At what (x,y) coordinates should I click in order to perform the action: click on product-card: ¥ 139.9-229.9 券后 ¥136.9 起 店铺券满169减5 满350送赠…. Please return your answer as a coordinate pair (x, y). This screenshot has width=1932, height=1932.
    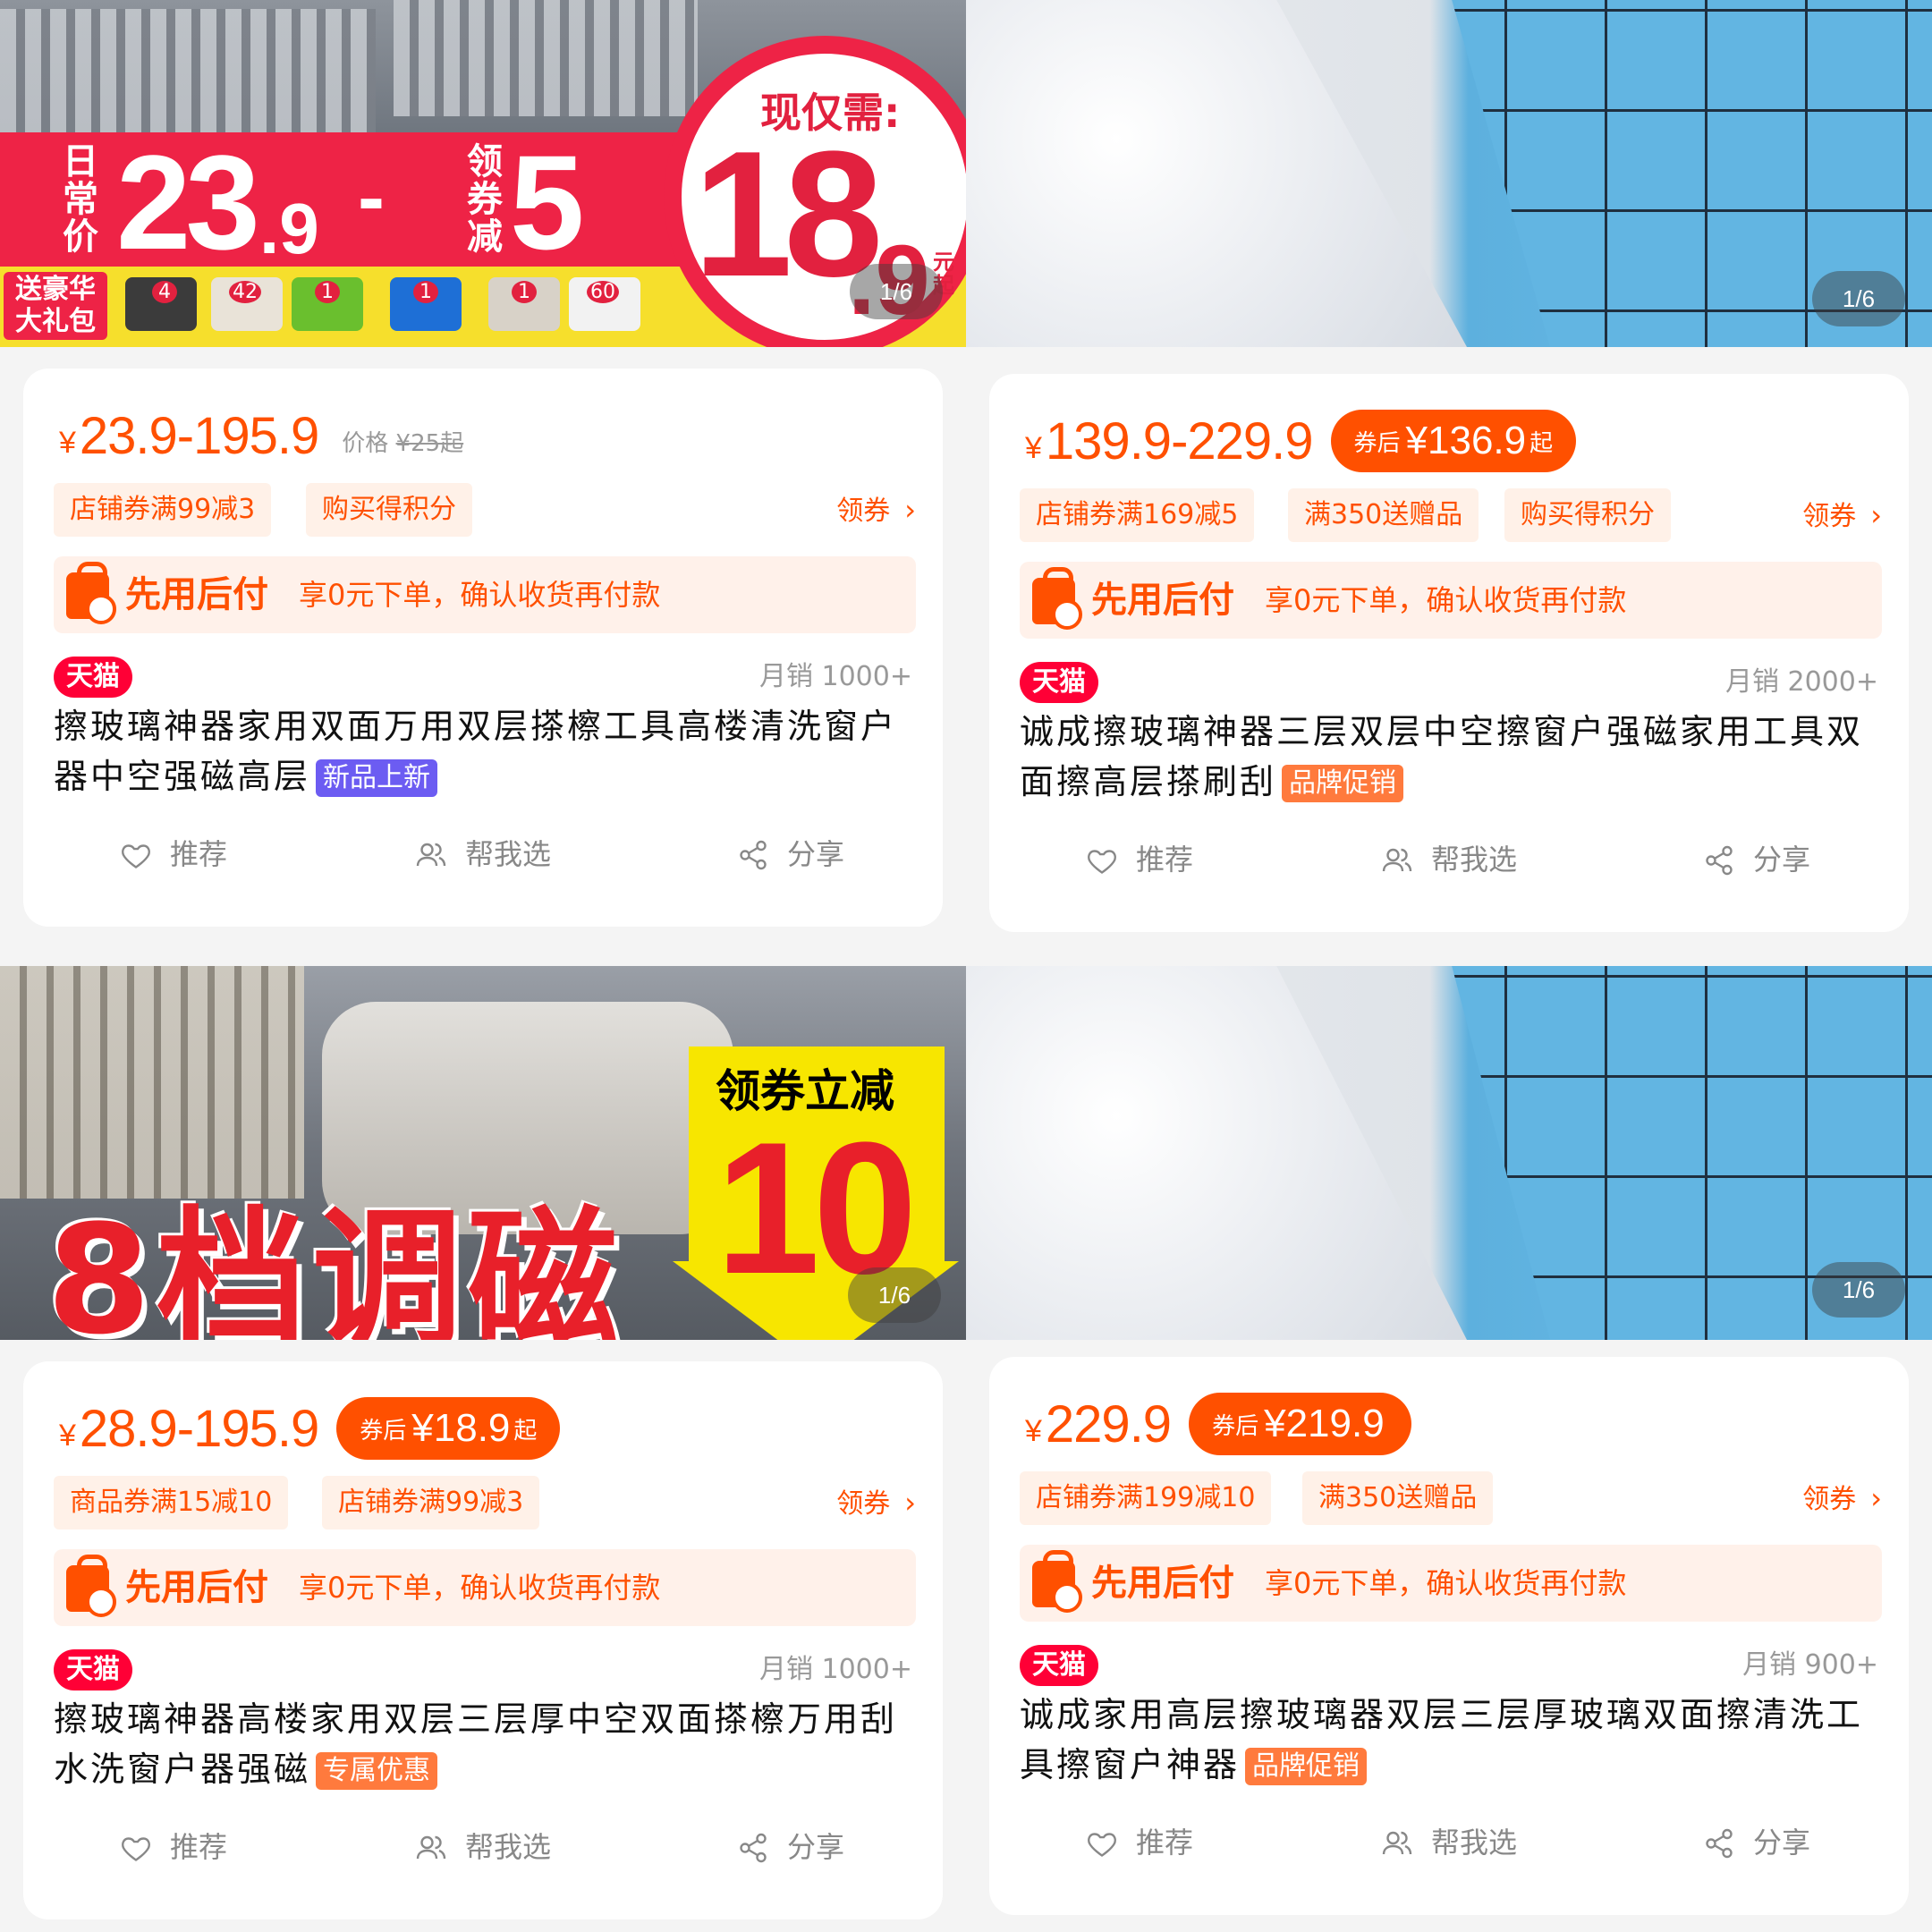
    Looking at the image, I should click on (1449, 653).